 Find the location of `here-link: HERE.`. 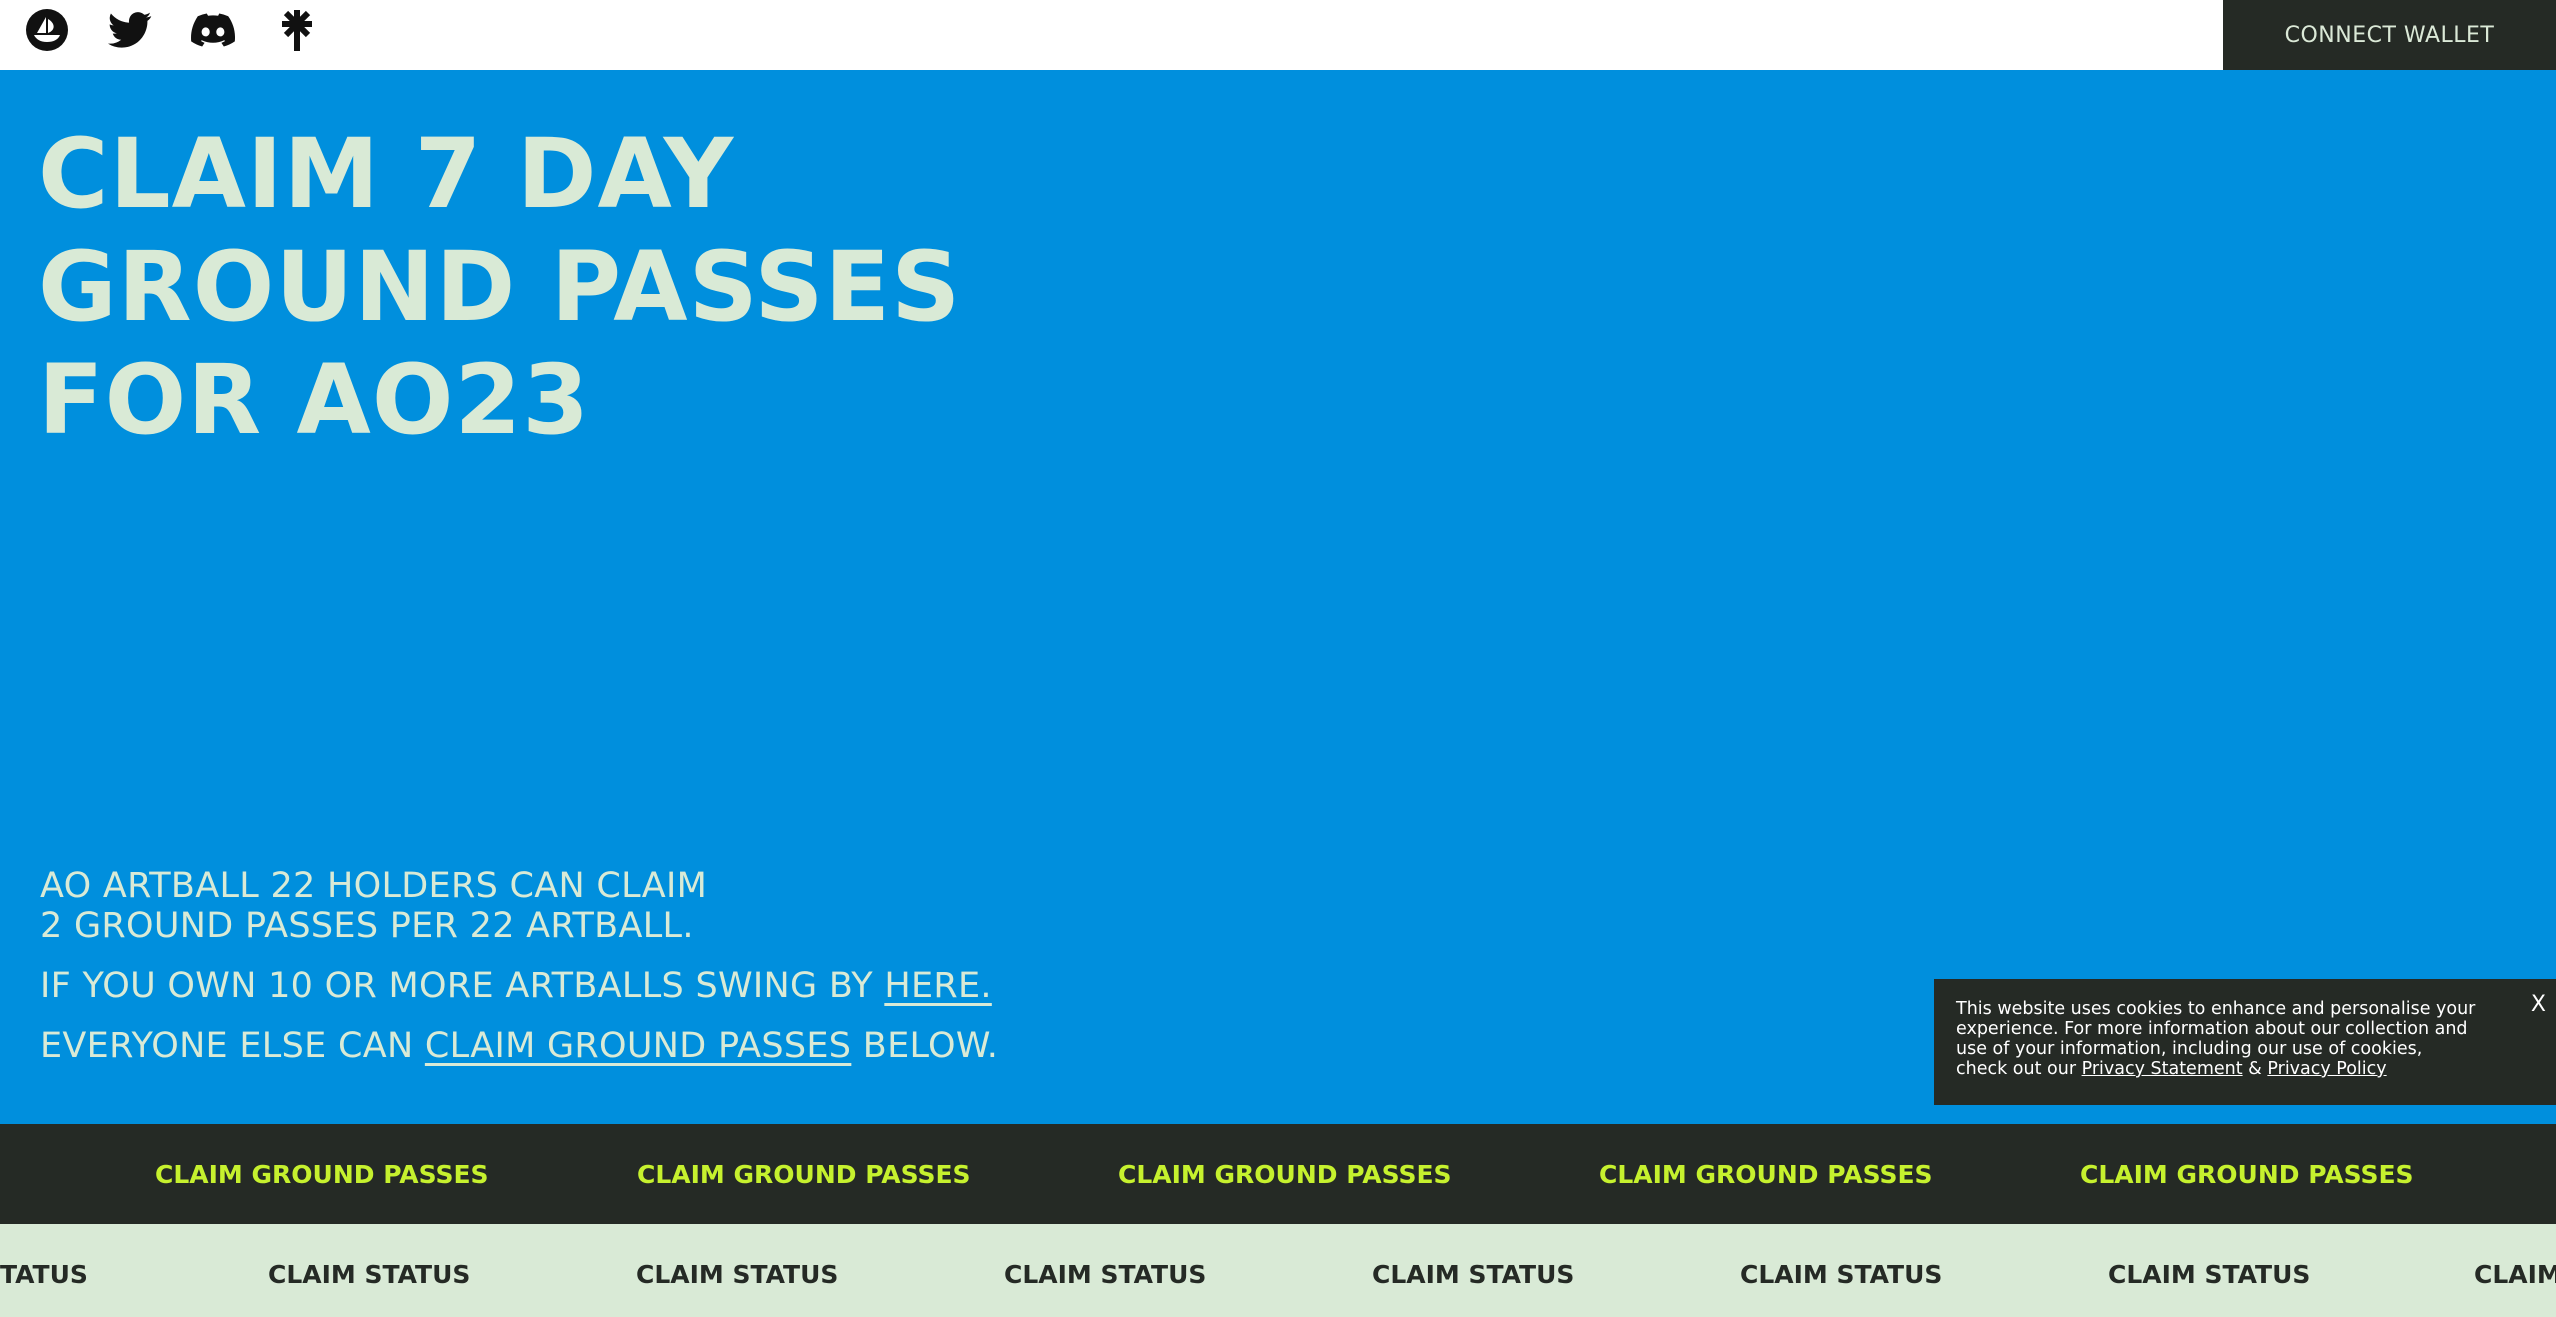

here-link: HERE. is located at coordinates (938, 986).